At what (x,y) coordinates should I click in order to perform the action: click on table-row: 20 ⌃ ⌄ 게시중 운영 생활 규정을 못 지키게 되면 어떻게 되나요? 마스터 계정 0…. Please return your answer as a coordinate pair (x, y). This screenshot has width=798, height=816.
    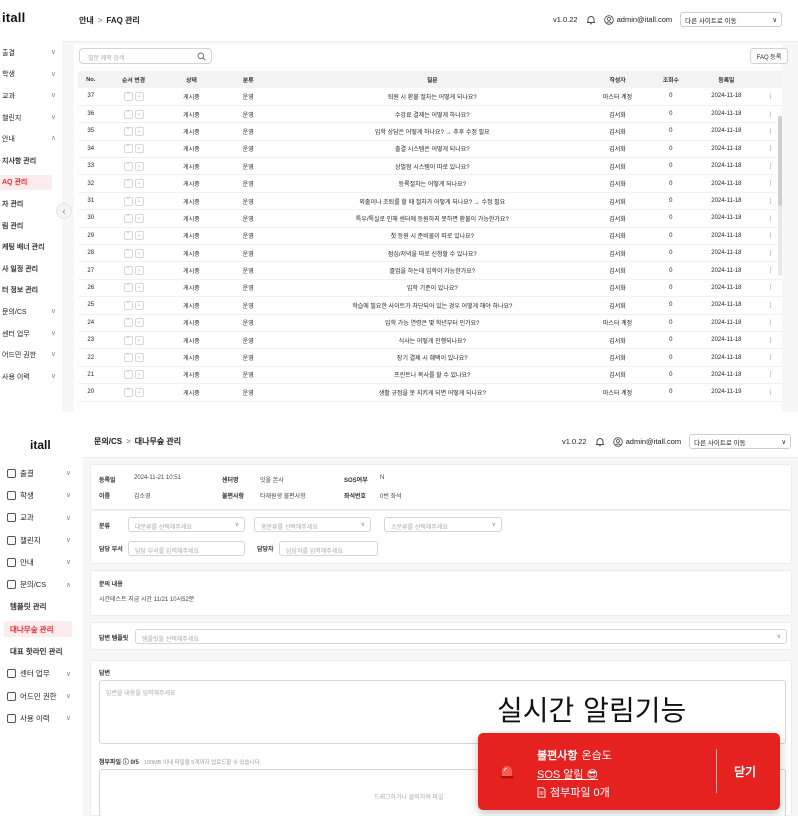
    Looking at the image, I should click on (430, 392).